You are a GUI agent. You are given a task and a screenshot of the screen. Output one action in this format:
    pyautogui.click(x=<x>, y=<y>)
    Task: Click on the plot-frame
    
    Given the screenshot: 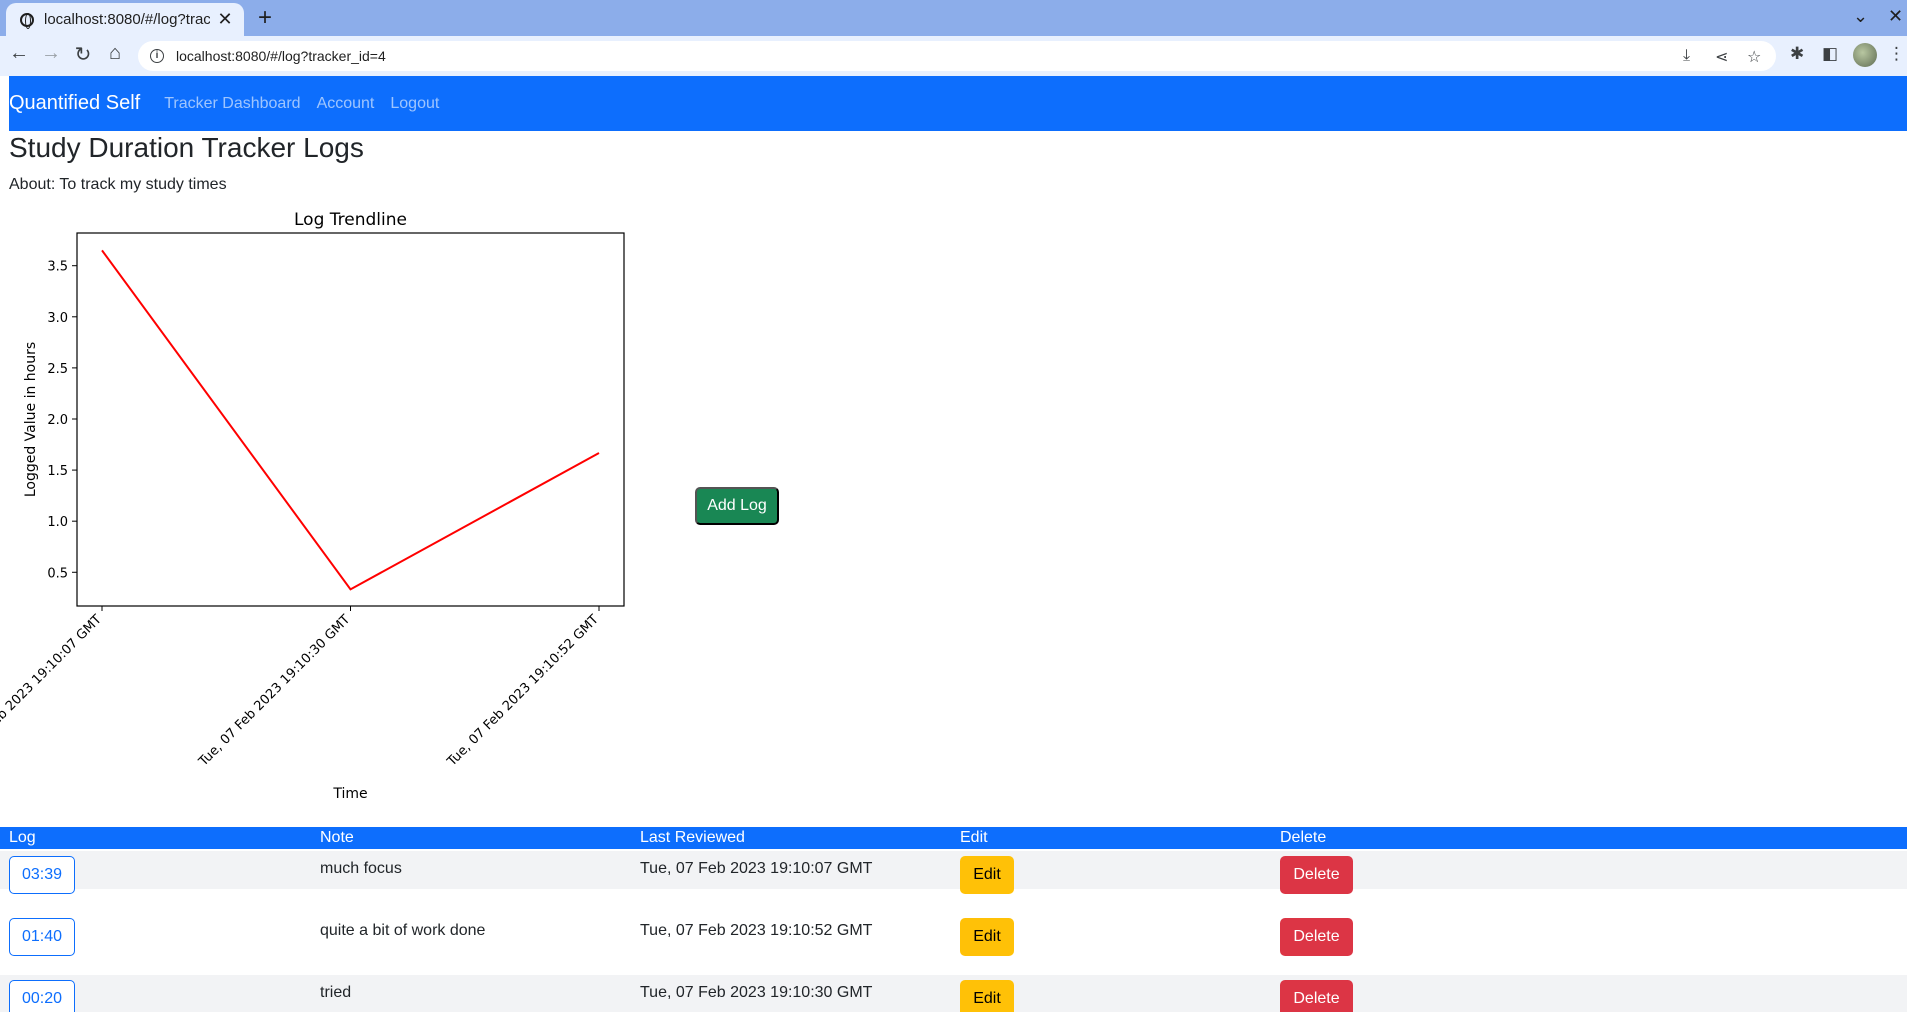 What is the action you would take?
    pyautogui.click(x=350, y=419)
    